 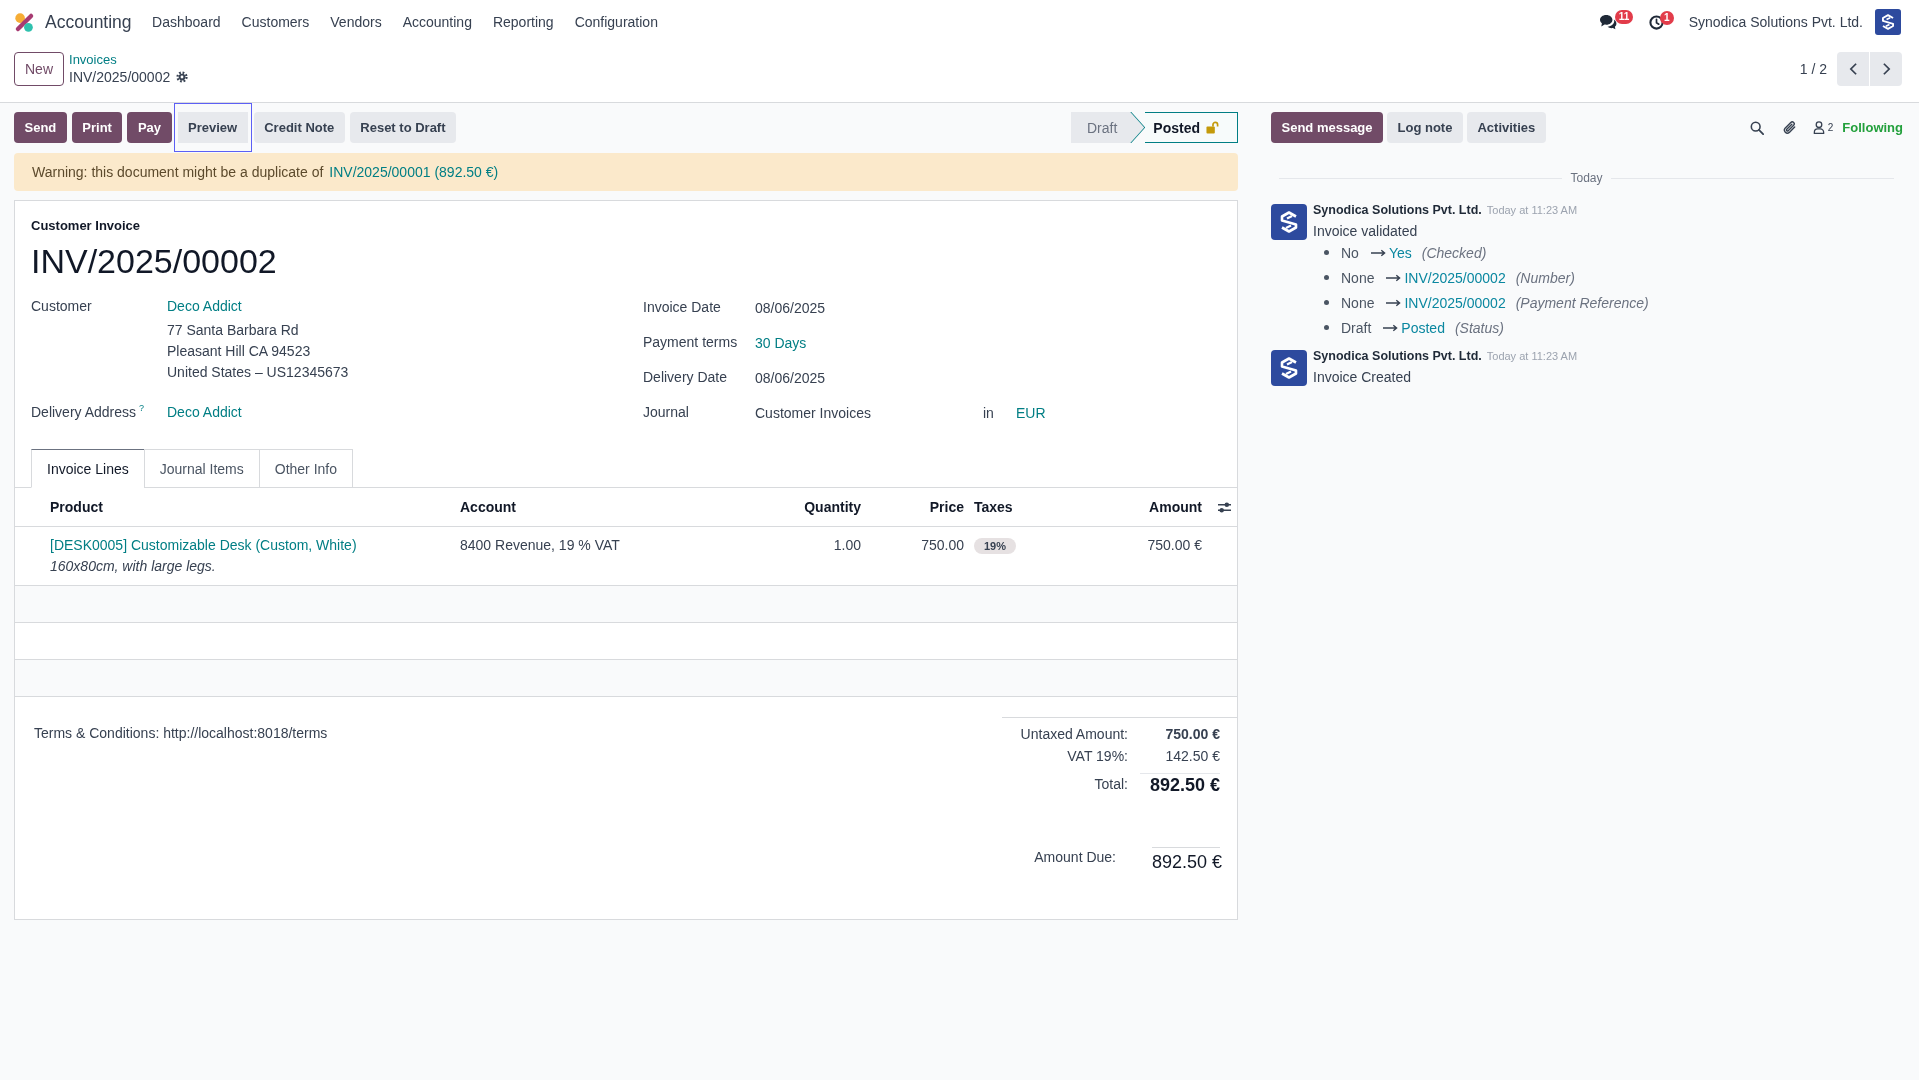 I want to click on total-value: 750.00 €, so click(x=1192, y=734).